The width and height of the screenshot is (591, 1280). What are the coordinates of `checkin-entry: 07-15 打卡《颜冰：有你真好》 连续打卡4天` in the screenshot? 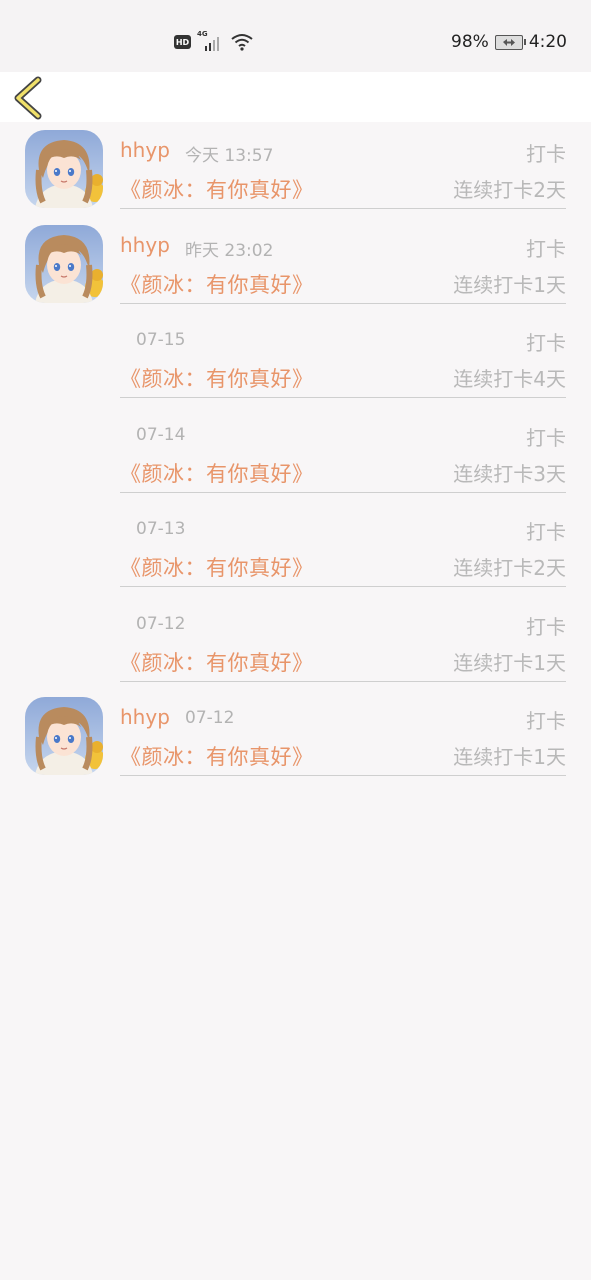 It's located at (295, 358).